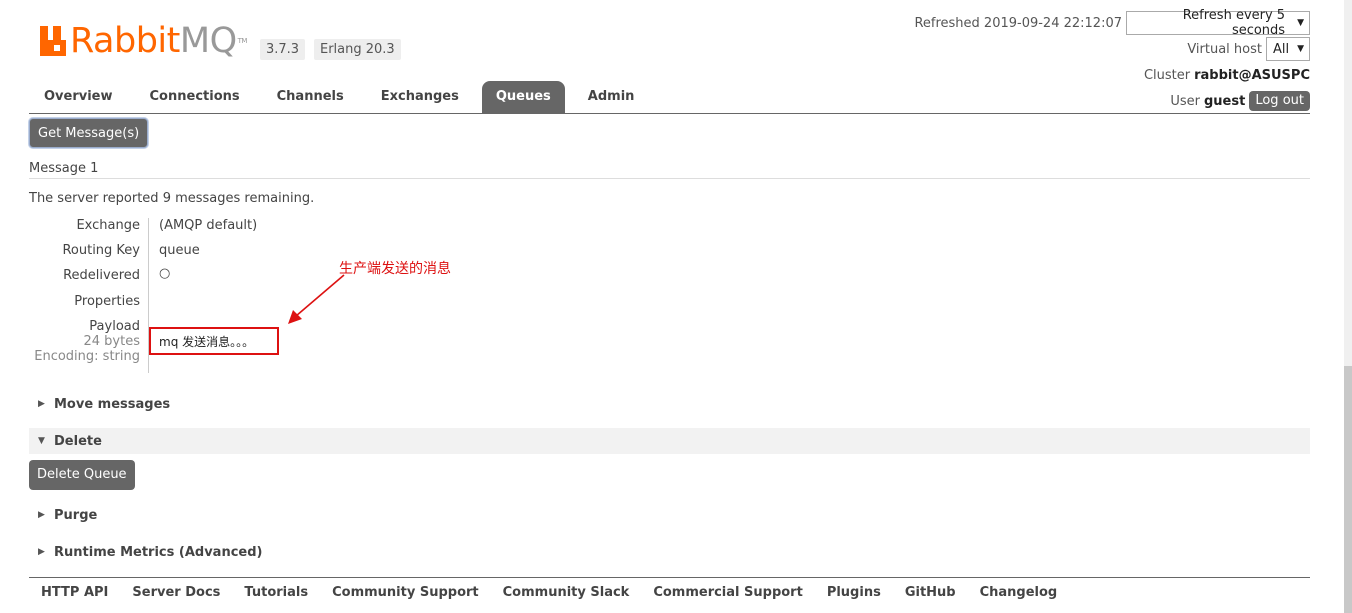 The height and width of the screenshot is (613, 1352). Describe the element at coordinates (930, 592) in the screenshot. I see `footer-link-github: GitHub` at that location.